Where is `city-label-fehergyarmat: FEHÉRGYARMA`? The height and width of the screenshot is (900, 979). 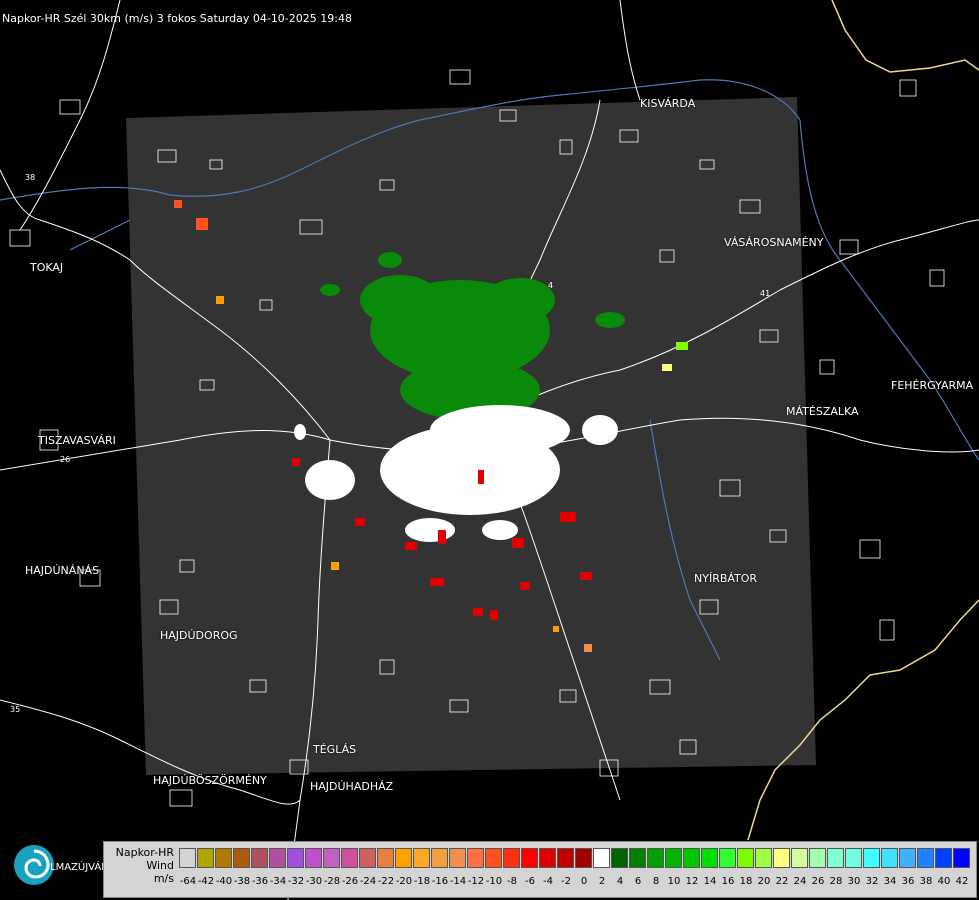 city-label-fehergyarmat: FEHÉRGYARMA is located at coordinates (932, 385).